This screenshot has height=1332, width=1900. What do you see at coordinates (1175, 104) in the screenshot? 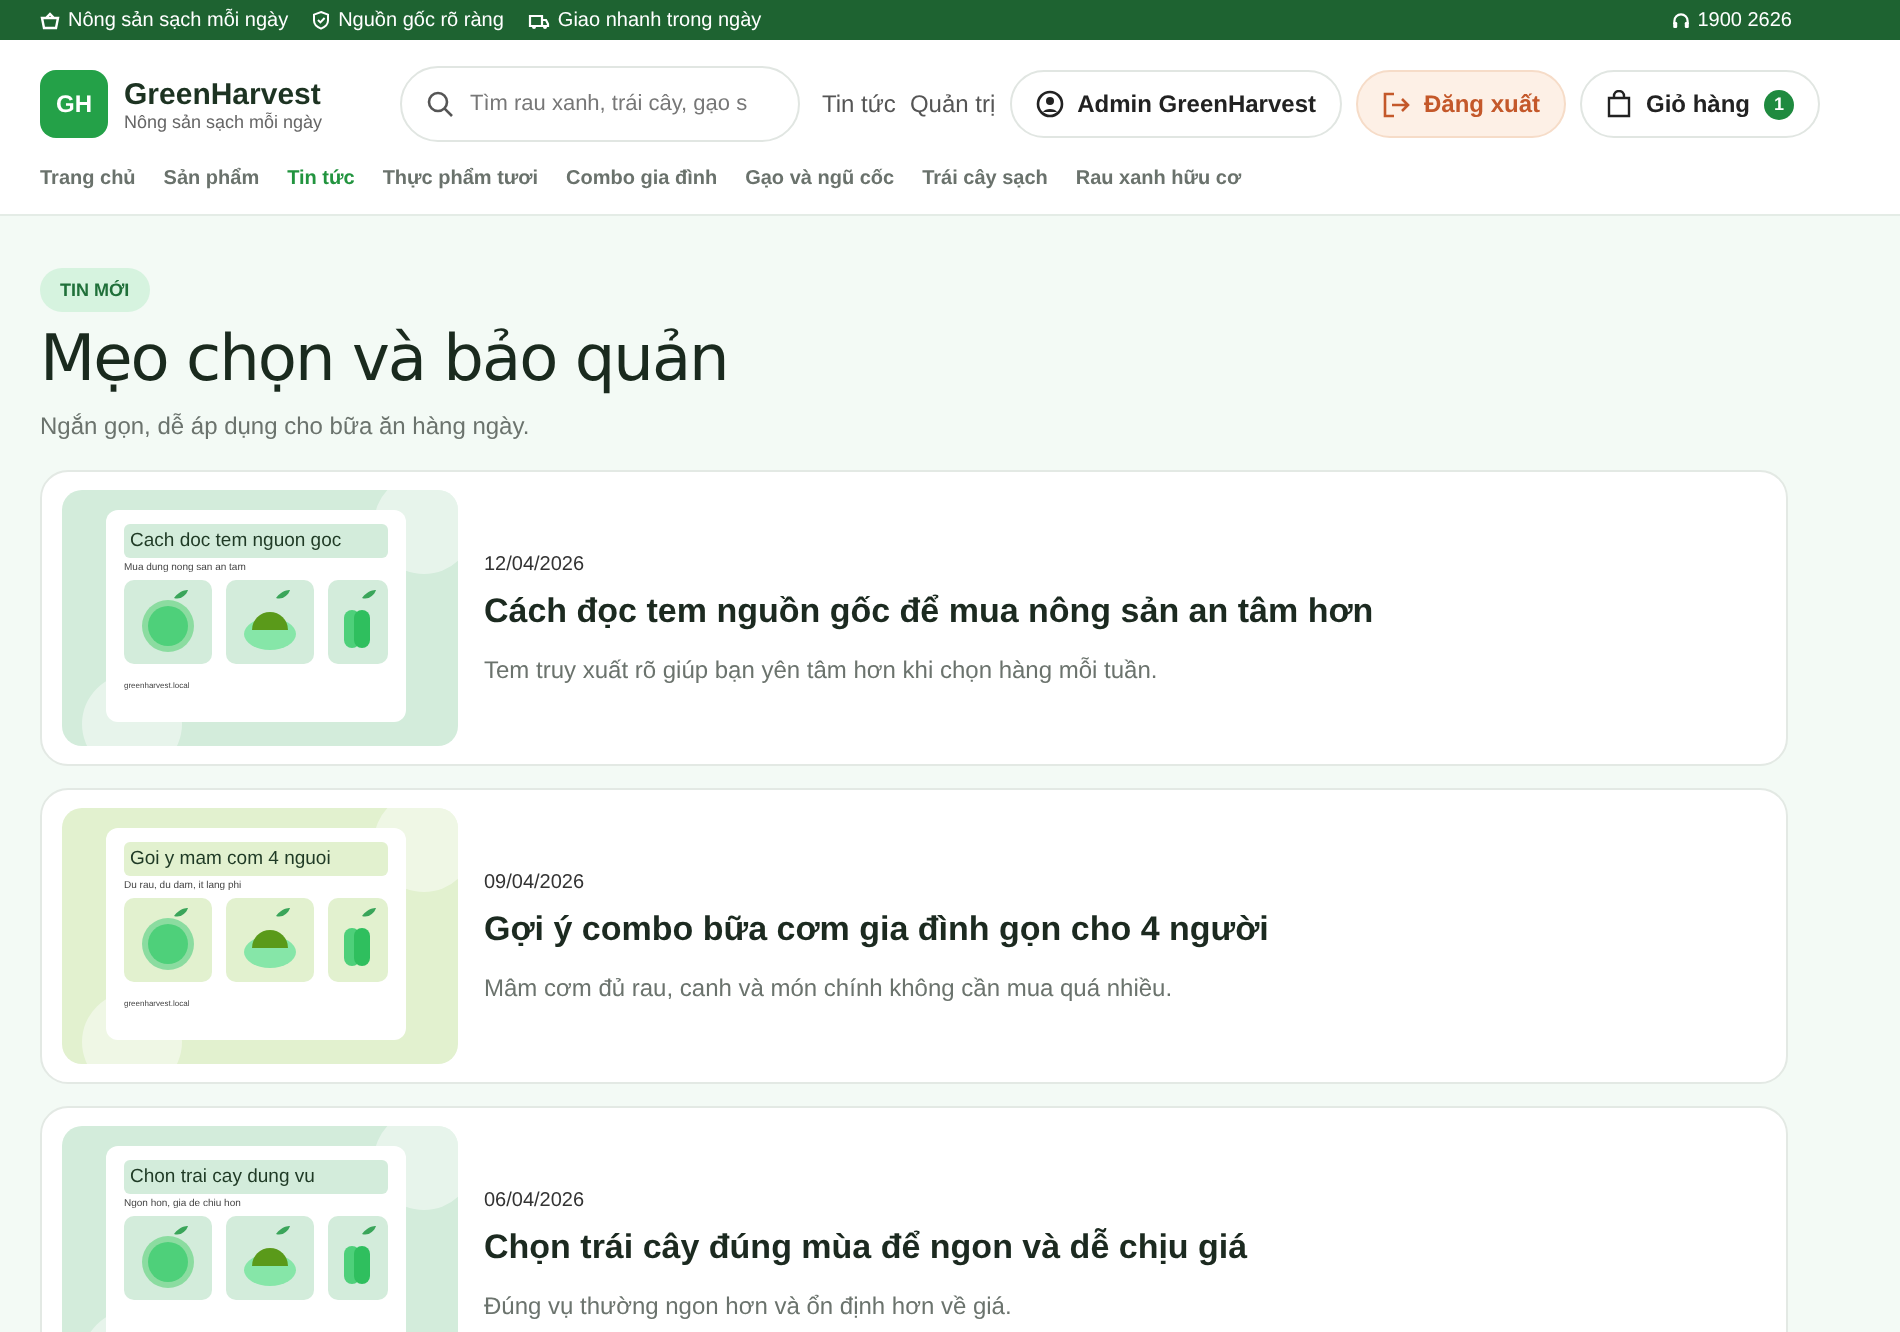
I see `user-button: Admin GreenHarvest` at bounding box center [1175, 104].